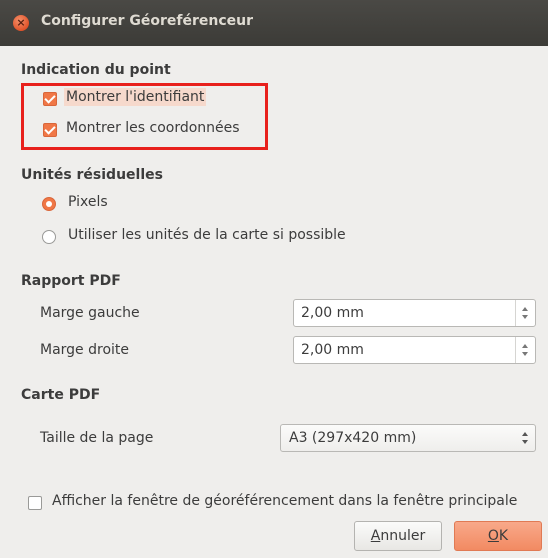 This screenshot has width=548, height=558. I want to click on ok-label: K, so click(503, 536).